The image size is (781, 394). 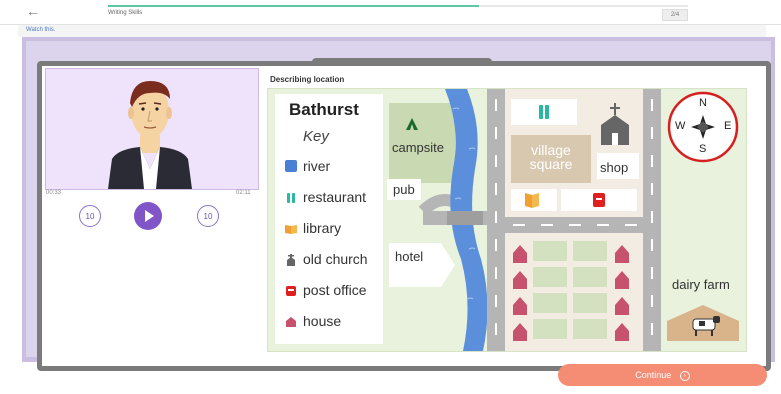 I want to click on key-item-label: post office, so click(x=335, y=290).